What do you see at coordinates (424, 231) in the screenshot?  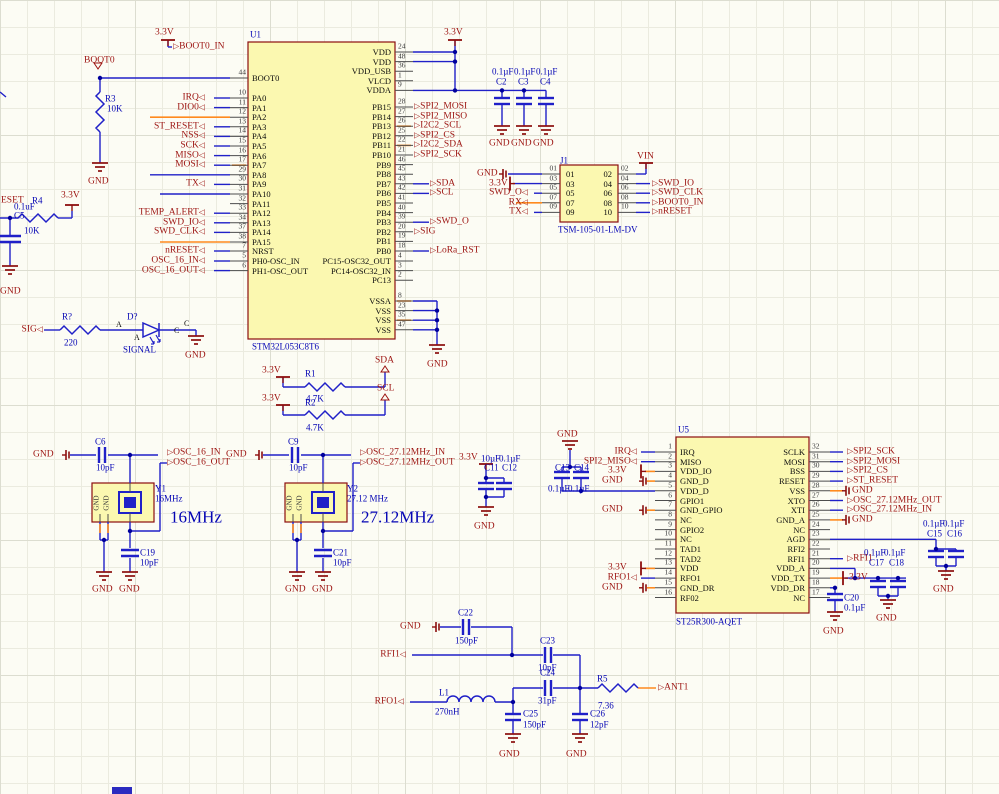 I see `net-label: ▷SIG` at bounding box center [424, 231].